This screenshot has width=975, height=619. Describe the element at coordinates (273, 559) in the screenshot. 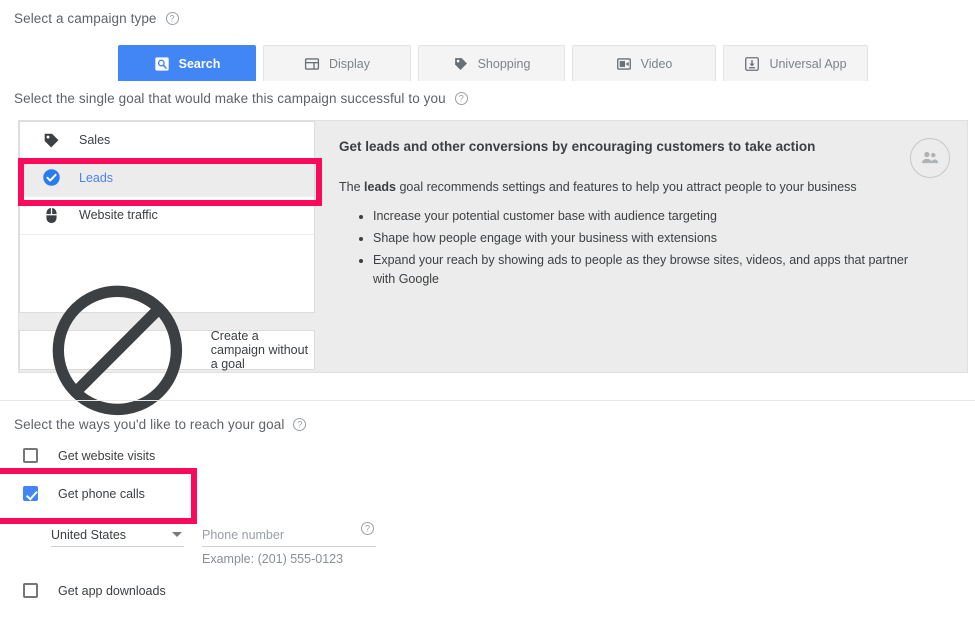

I see `phone-number-example: Example: (201) 555-0123` at that location.